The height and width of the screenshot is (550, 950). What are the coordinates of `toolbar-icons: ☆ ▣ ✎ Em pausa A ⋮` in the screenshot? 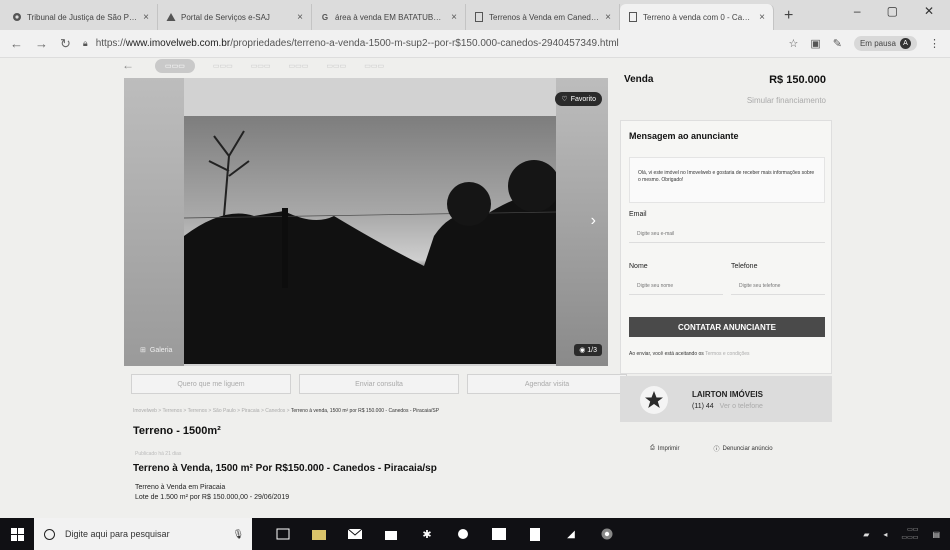 It's located at (864, 43).